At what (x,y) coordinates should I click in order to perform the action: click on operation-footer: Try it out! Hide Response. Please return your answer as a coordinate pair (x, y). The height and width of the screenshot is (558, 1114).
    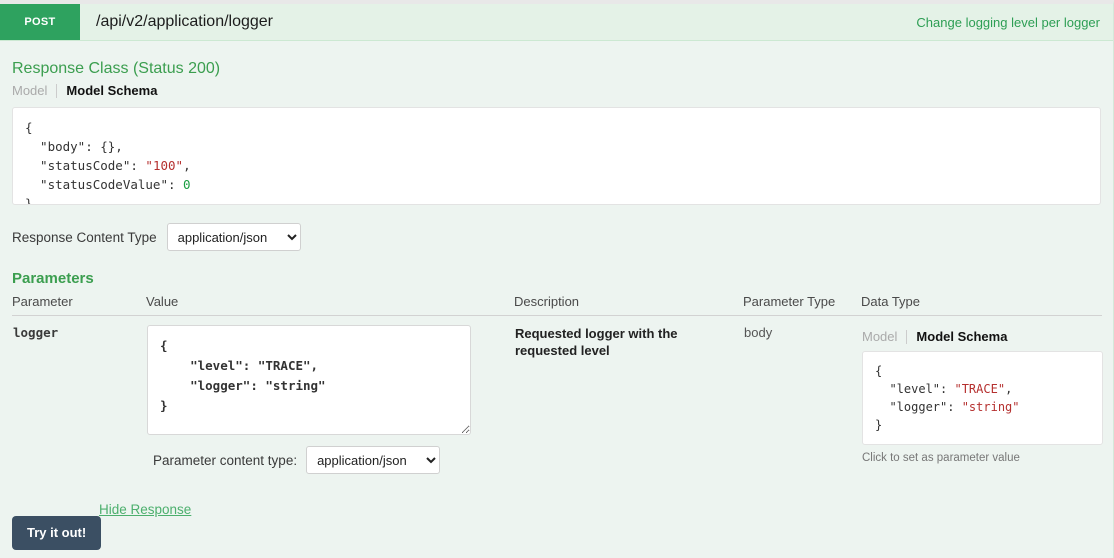
    Looking at the image, I should click on (242, 530).